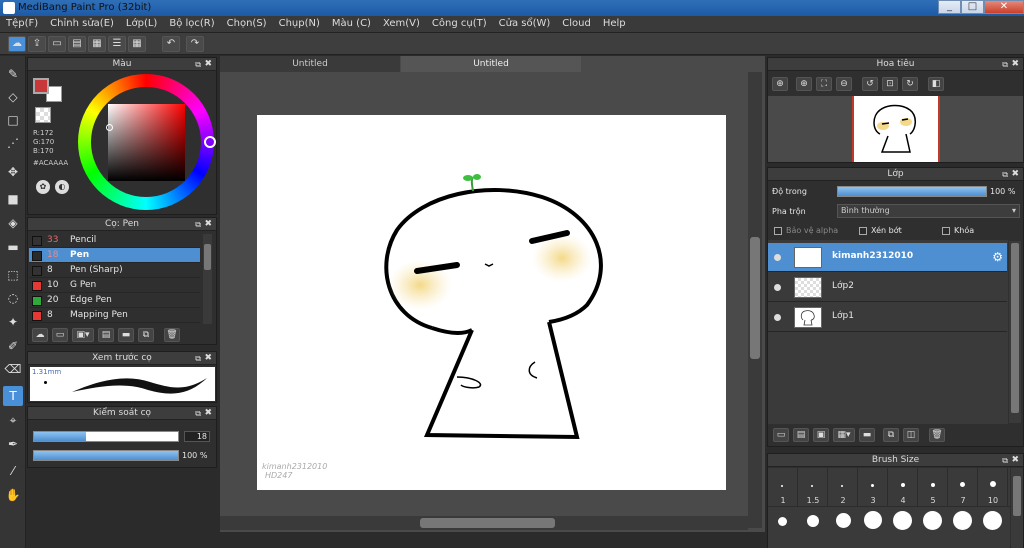 This screenshot has height=548, width=1024. What do you see at coordinates (13, 396) in the screenshot?
I see `text-tool-icon: T` at bounding box center [13, 396].